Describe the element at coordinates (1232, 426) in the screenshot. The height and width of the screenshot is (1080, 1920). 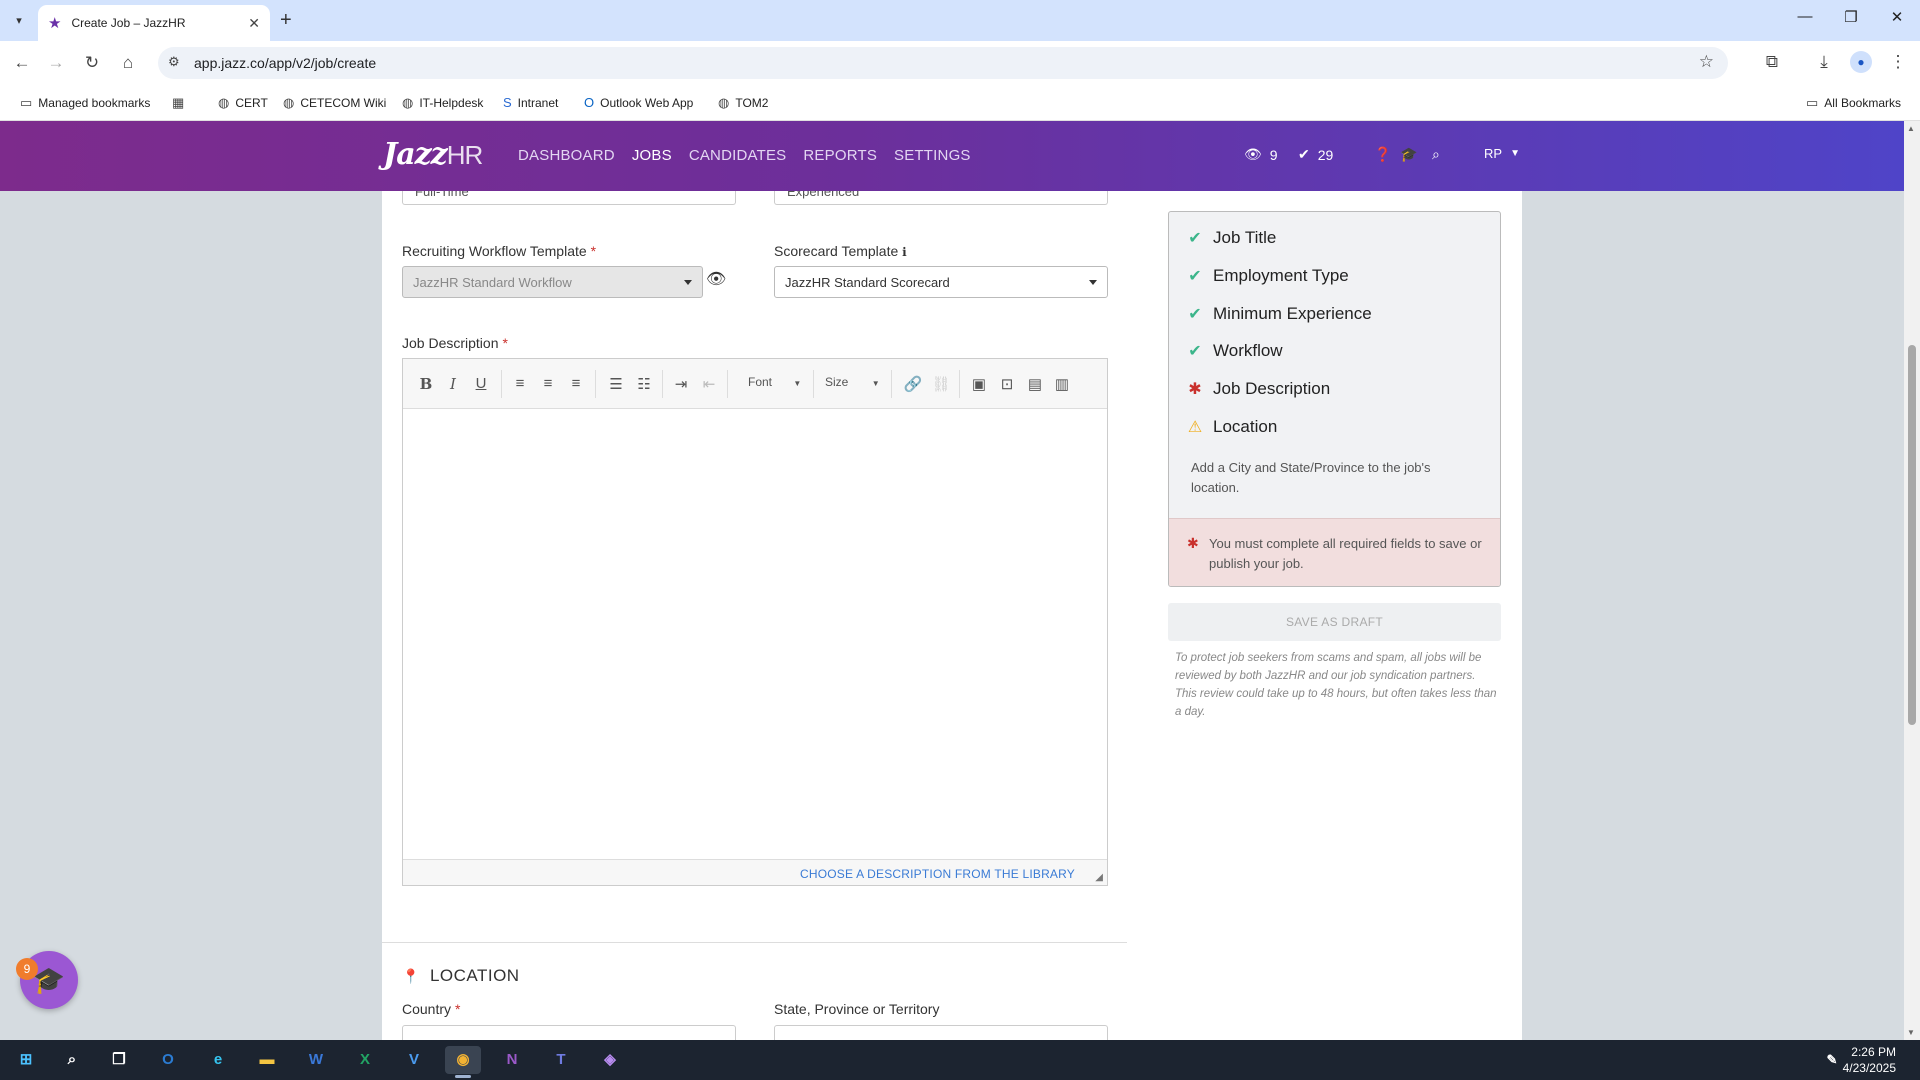
I see `checklist-location: ⚠ Location` at that location.